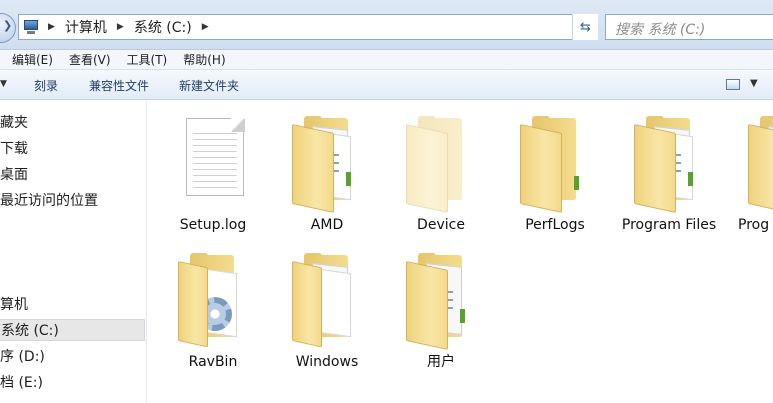  Describe the element at coordinates (213, 159) in the screenshot. I see `log-file-icon` at that location.